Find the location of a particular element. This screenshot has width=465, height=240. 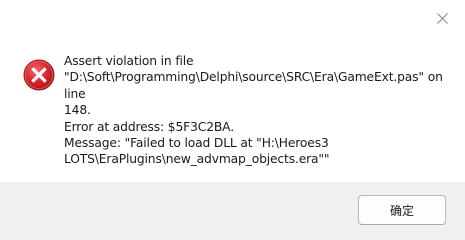

close-button is located at coordinates (442, 18).